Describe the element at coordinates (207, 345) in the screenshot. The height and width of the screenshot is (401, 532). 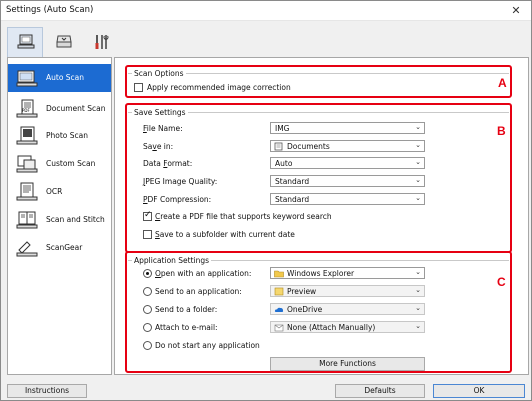
I see `no-app-label: Do not start any application` at that location.